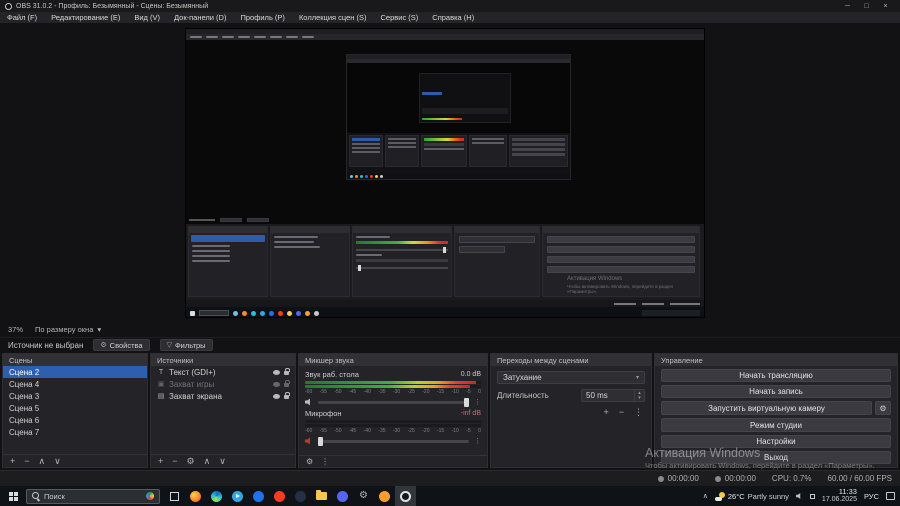  Describe the element at coordinates (309, 461) in the screenshot. I see `mixer-settings-icon: ⚙` at that location.